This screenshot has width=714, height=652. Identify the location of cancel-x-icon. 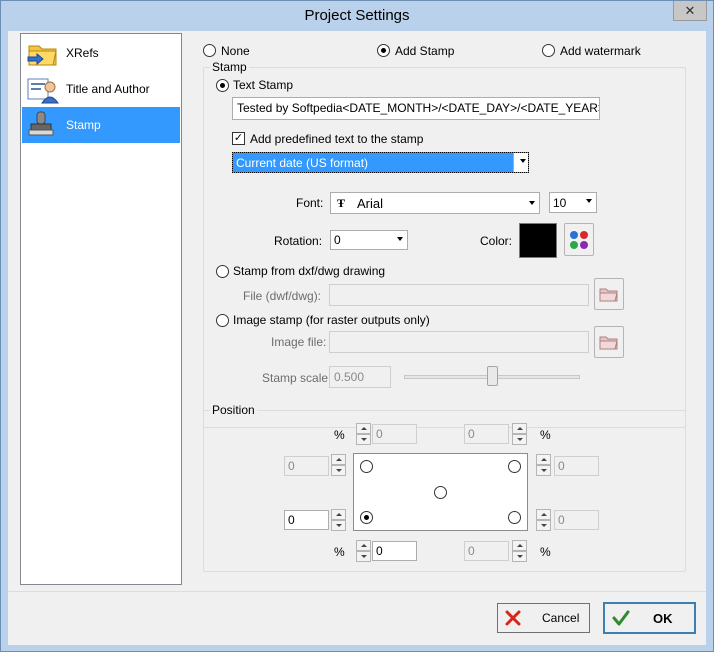
(513, 618).